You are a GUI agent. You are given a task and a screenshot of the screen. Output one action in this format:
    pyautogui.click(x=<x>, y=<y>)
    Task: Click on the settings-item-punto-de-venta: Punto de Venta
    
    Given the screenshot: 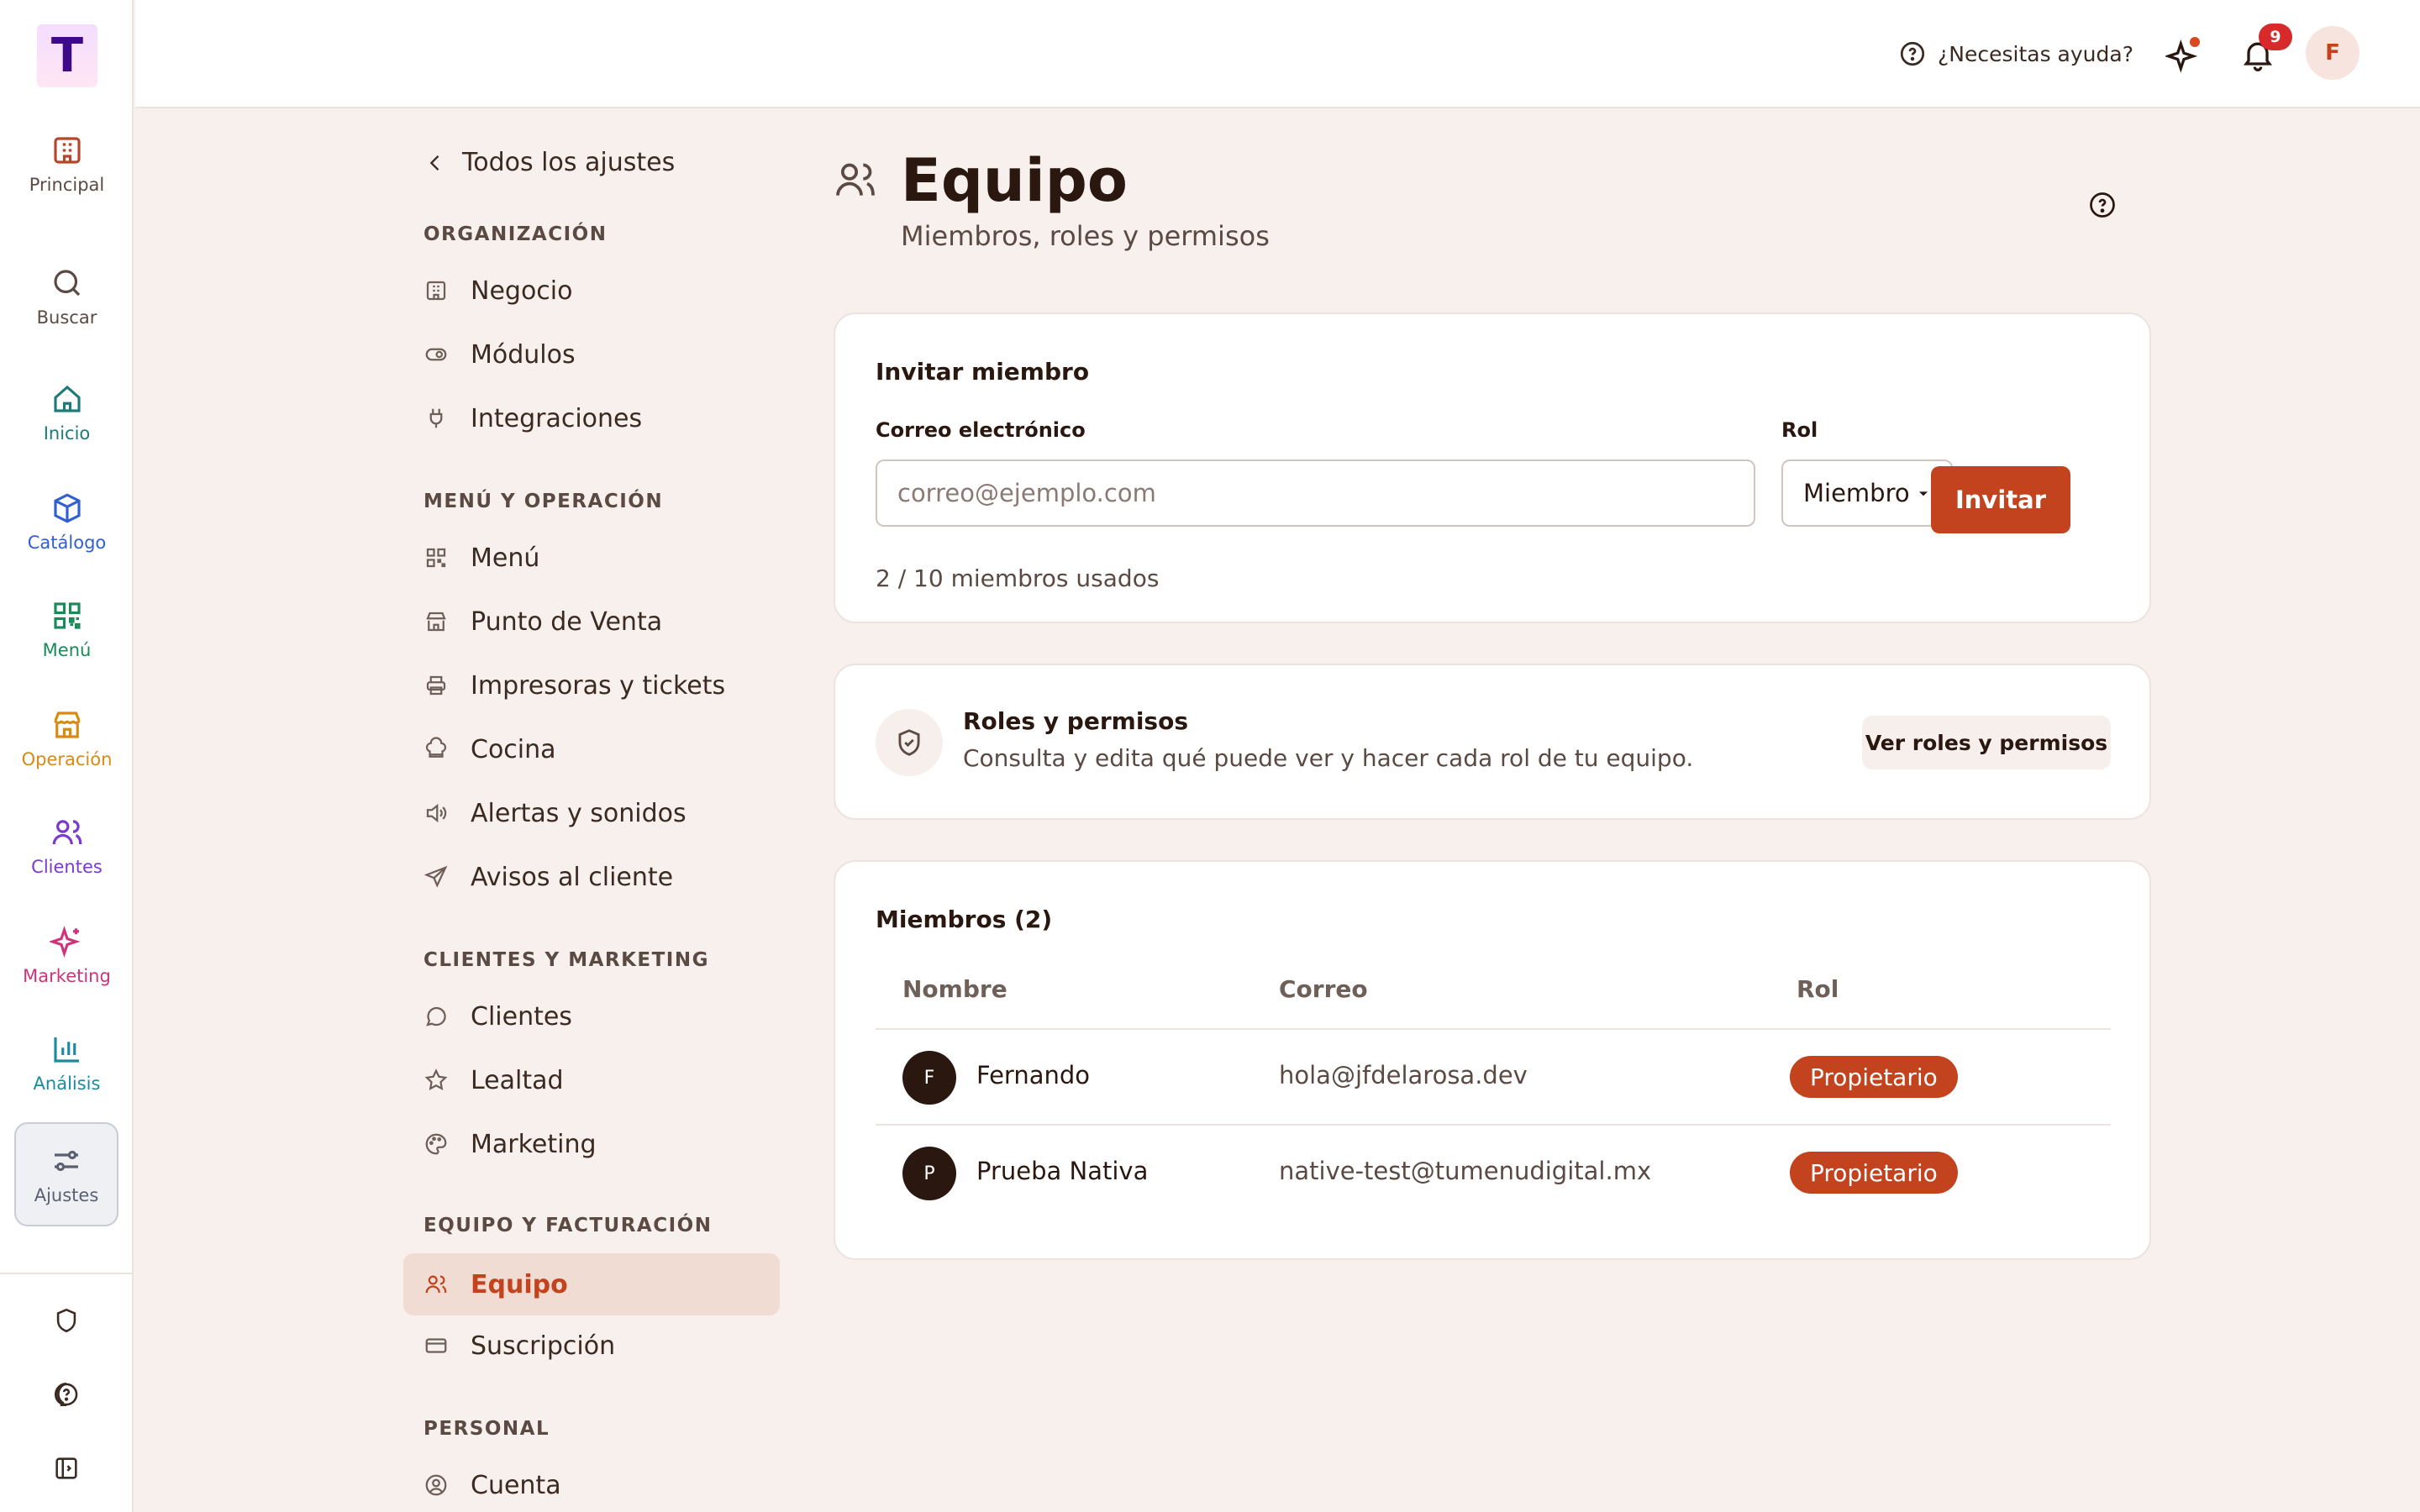 What is the action you would take?
    pyautogui.click(x=543, y=621)
    